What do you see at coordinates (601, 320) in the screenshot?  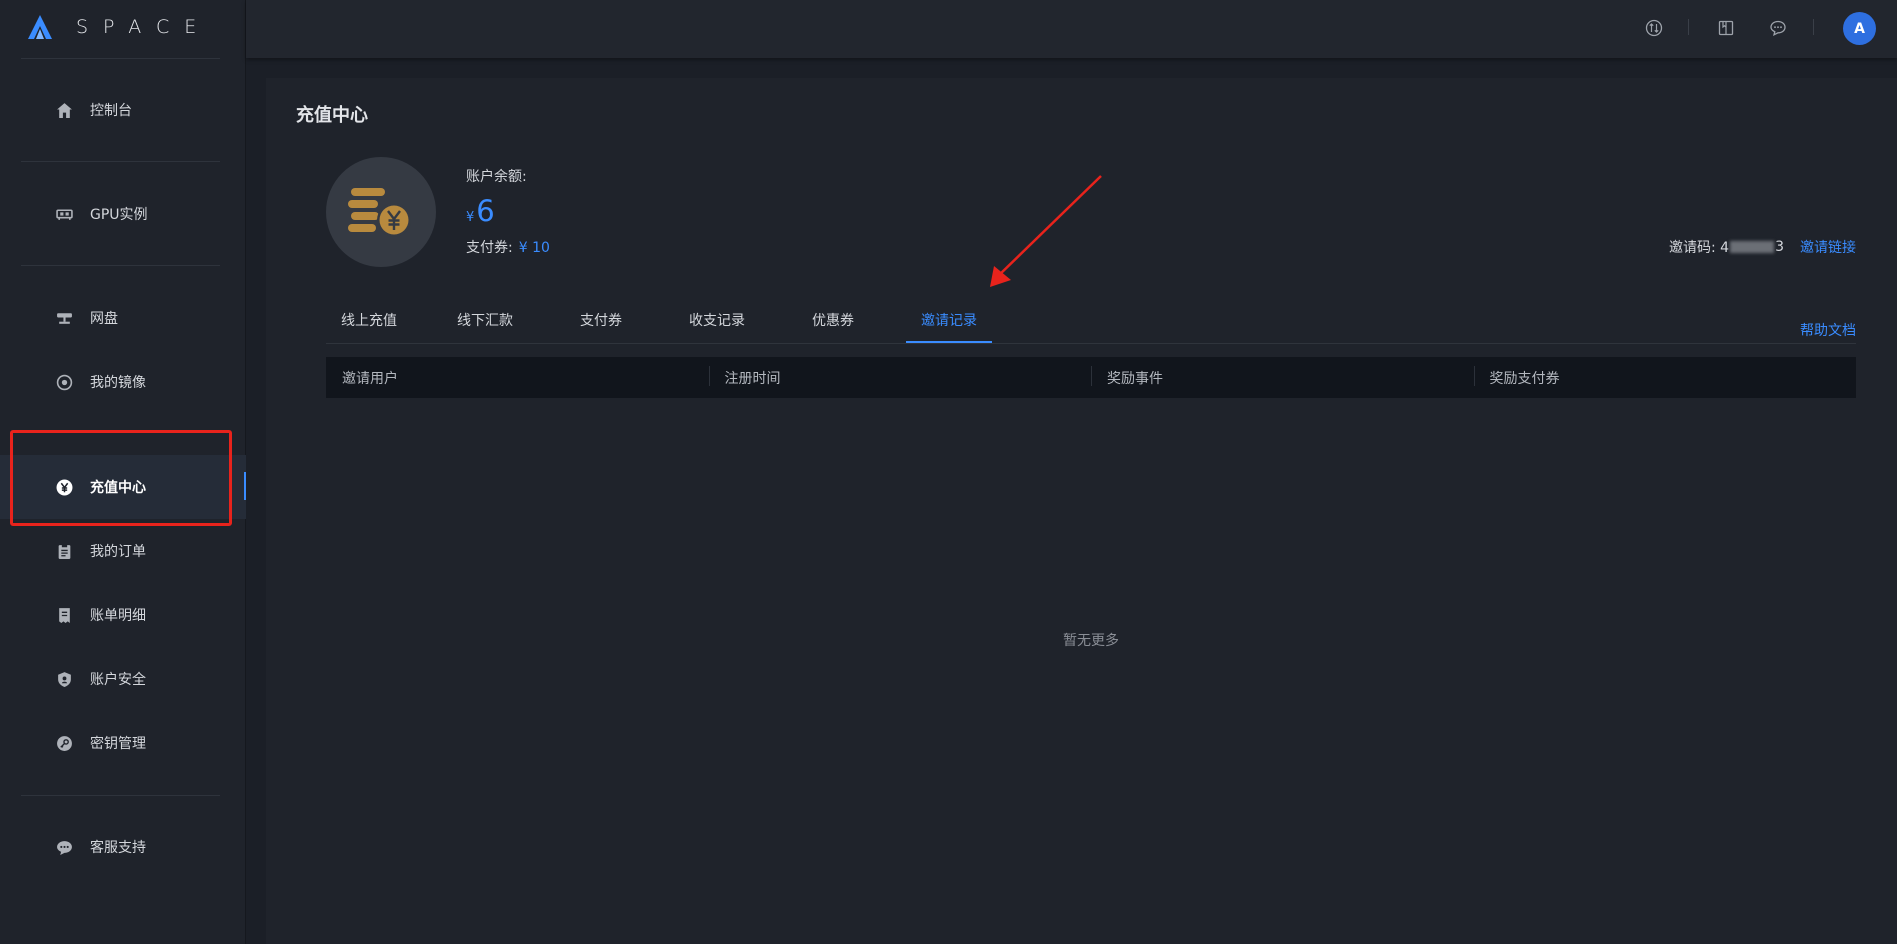 I see `tab-vouchers: 支付券` at bounding box center [601, 320].